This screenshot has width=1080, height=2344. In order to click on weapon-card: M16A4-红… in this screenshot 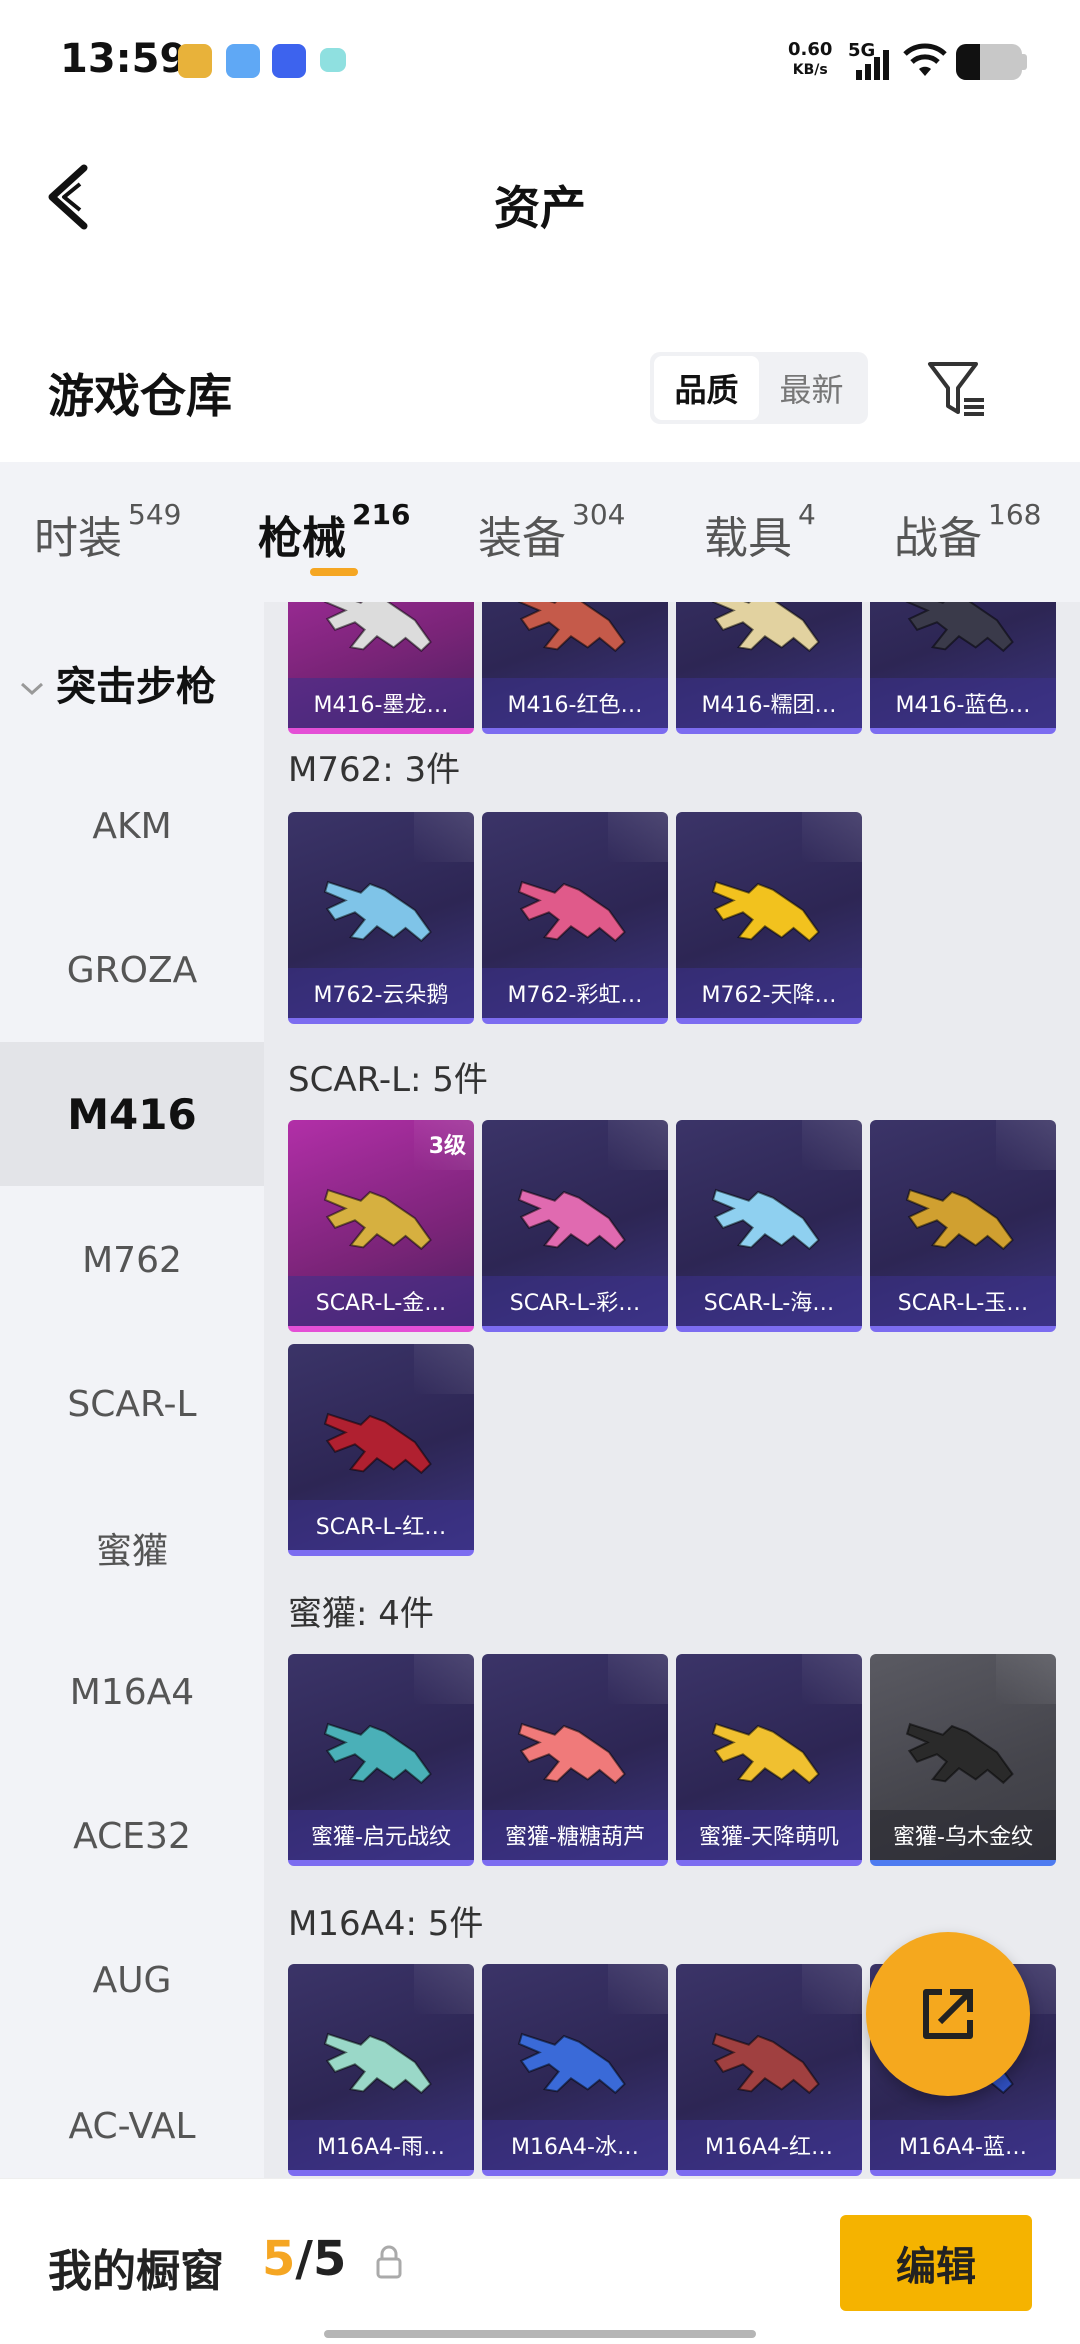, I will do `click(769, 2070)`.